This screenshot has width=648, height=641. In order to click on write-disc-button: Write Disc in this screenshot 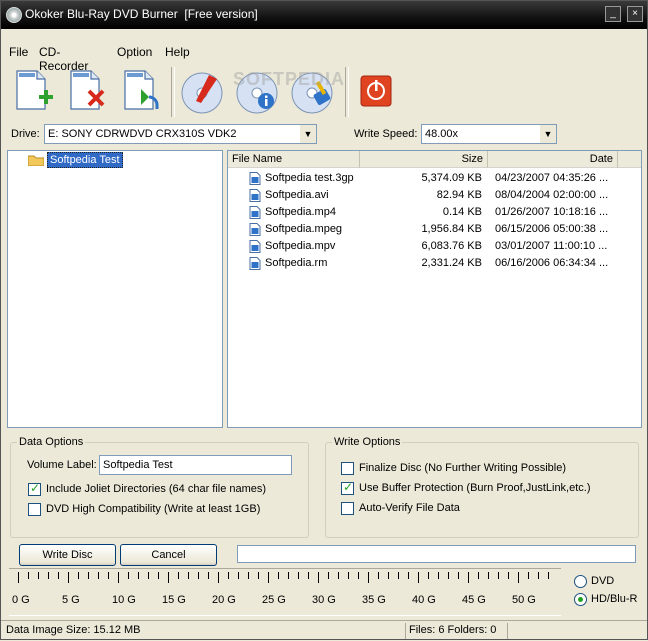, I will do `click(67, 555)`.